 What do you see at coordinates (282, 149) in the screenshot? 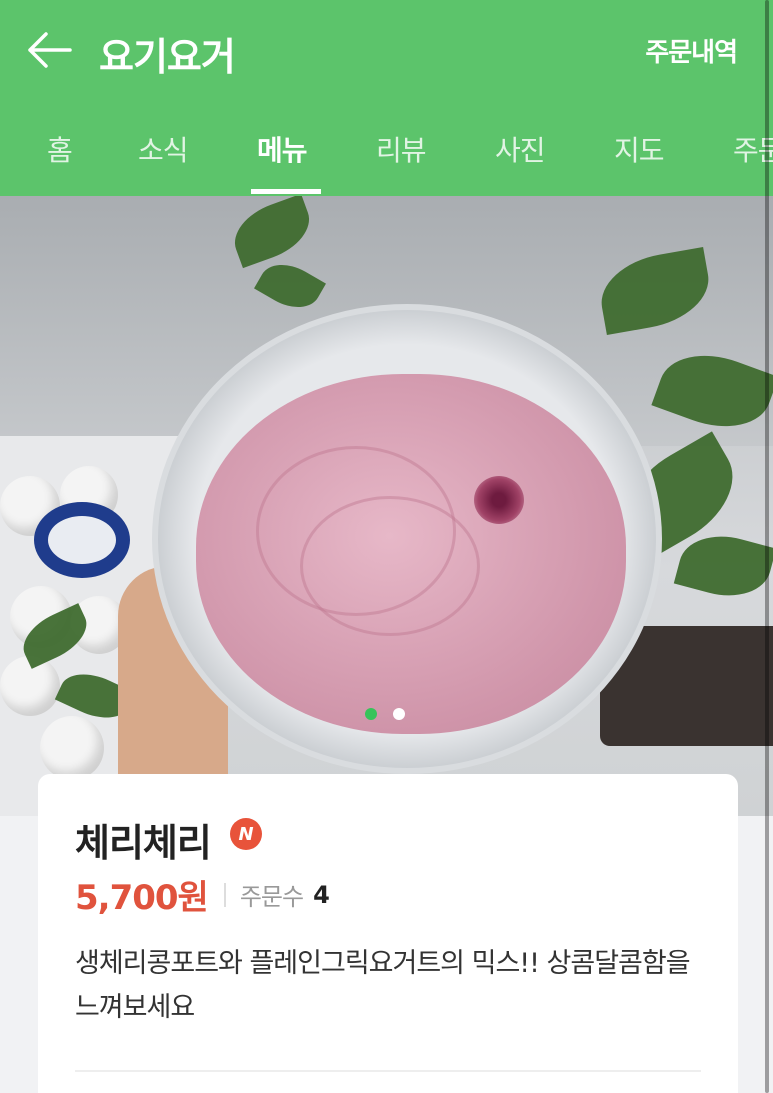
I see `tab-menu: 메뉴` at bounding box center [282, 149].